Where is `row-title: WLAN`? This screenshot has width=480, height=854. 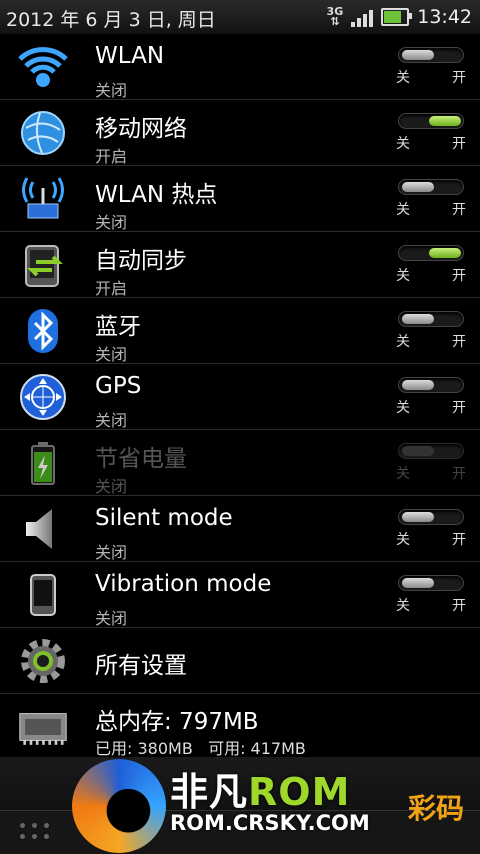
row-title: WLAN is located at coordinates (130, 56).